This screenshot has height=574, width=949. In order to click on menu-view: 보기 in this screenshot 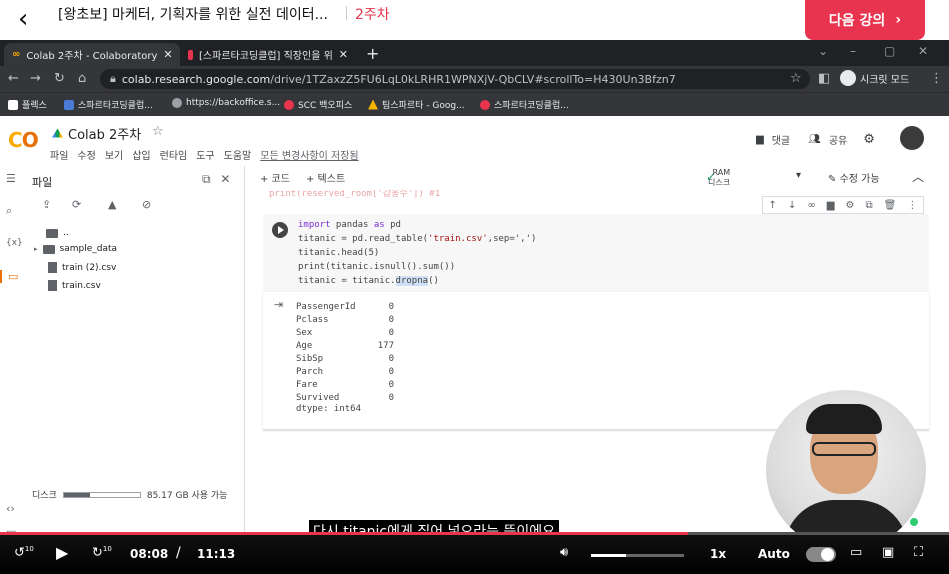, I will do `click(114, 154)`.